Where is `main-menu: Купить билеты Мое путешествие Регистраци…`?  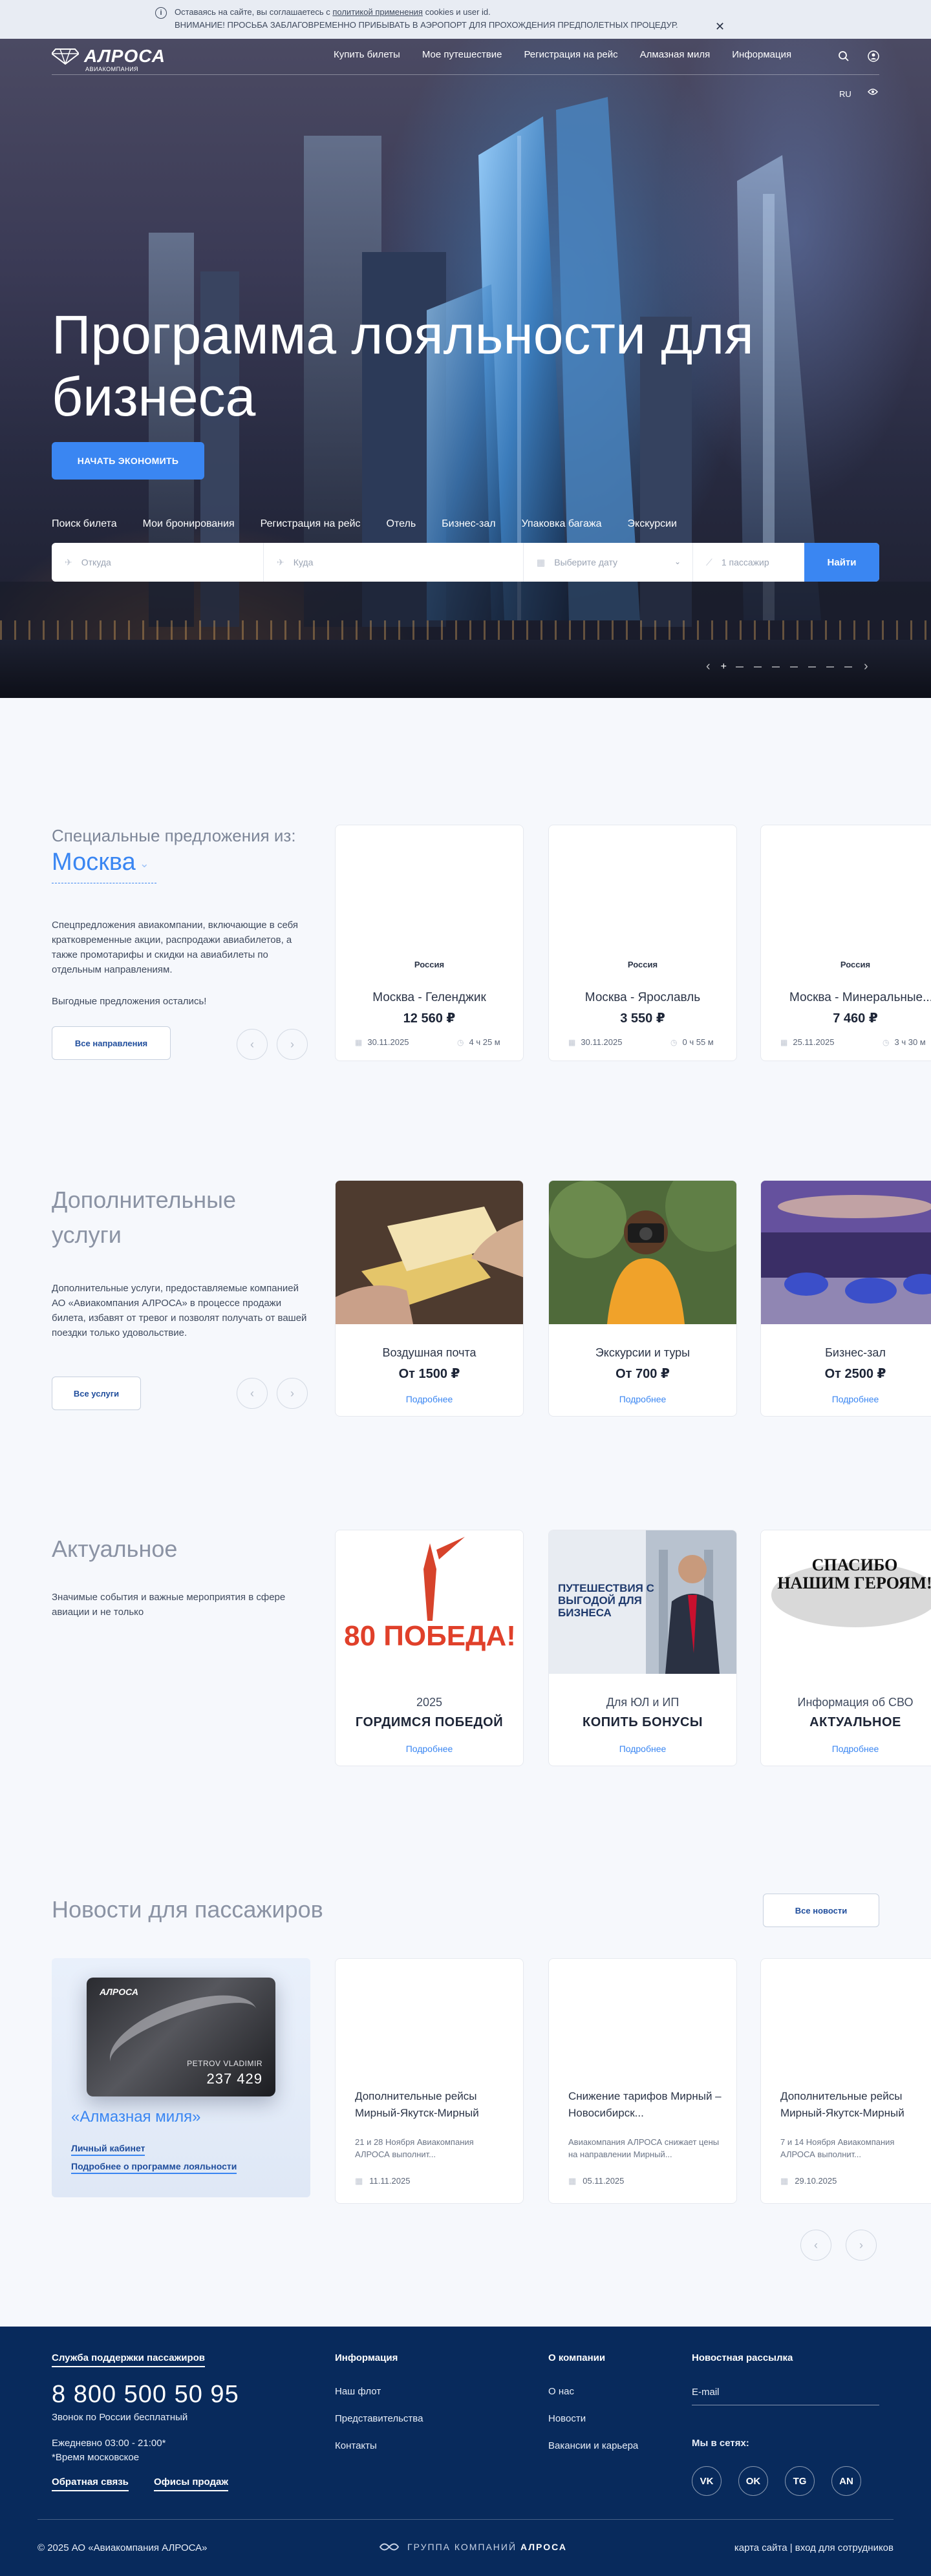
main-menu: Купить билеты Мое путешествие Регистраци… is located at coordinates (574, 54).